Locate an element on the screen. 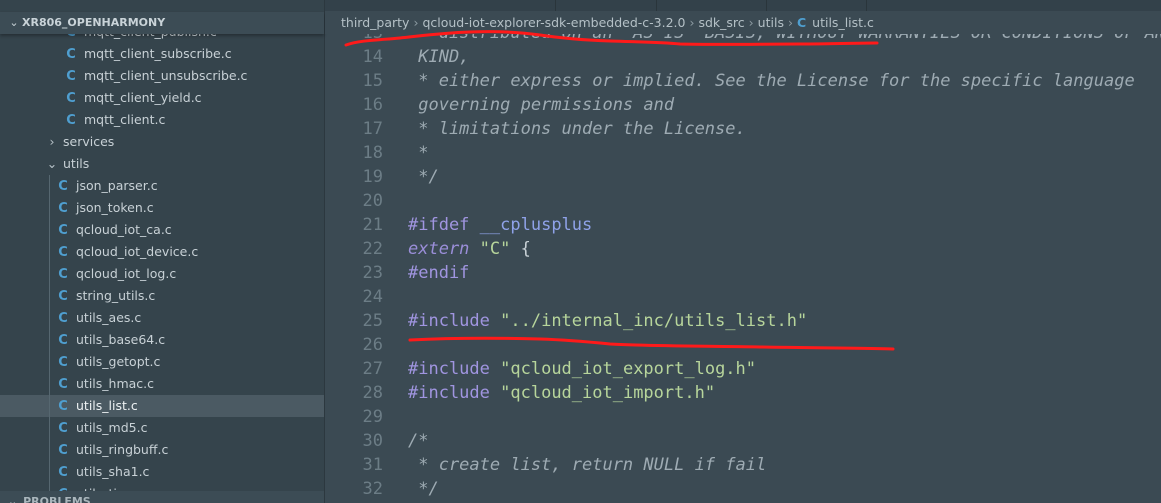 This screenshot has height=503, width=1161. line-number: 15 is located at coordinates (372, 81).